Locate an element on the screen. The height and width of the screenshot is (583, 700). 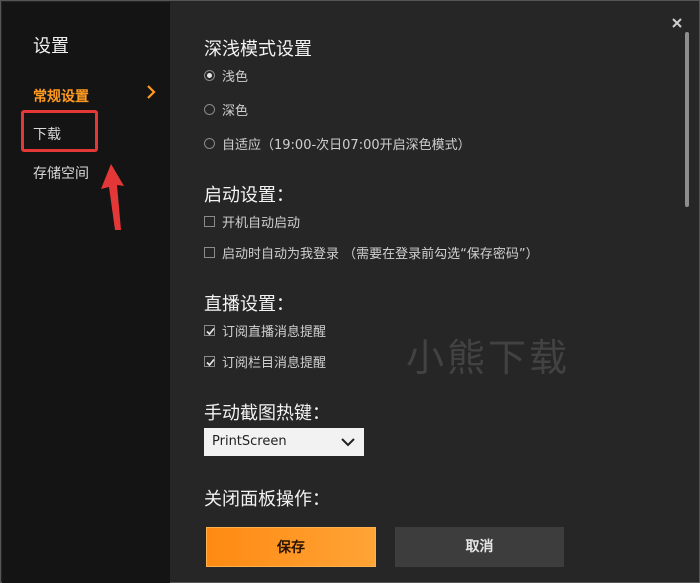
sidebar-item-general: 常规设置 is located at coordinates (61, 96).